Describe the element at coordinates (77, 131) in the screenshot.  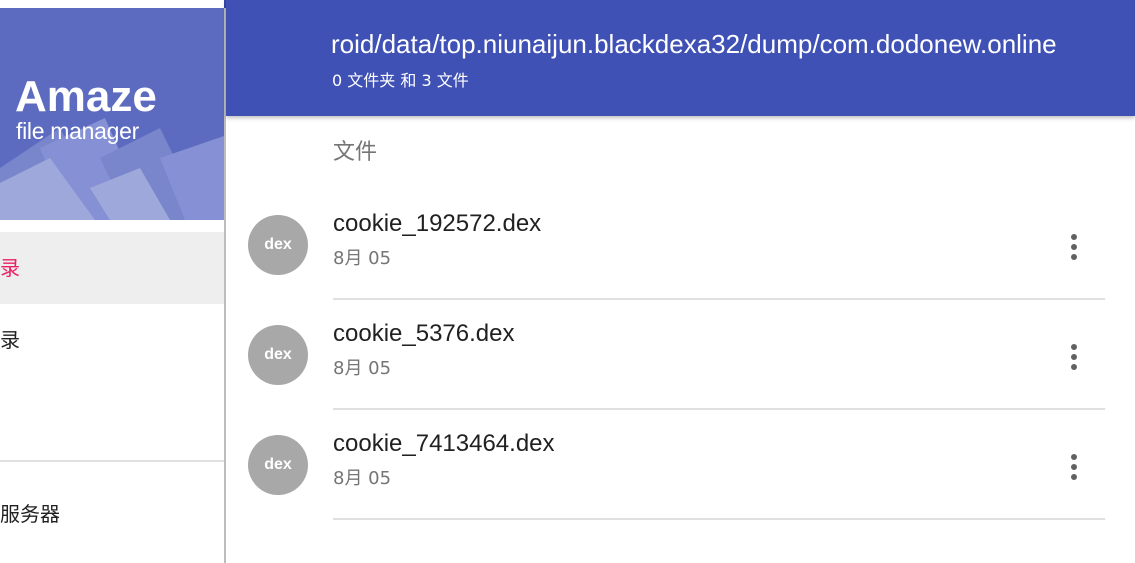
I see `app-logo-subtitle: file manager` at that location.